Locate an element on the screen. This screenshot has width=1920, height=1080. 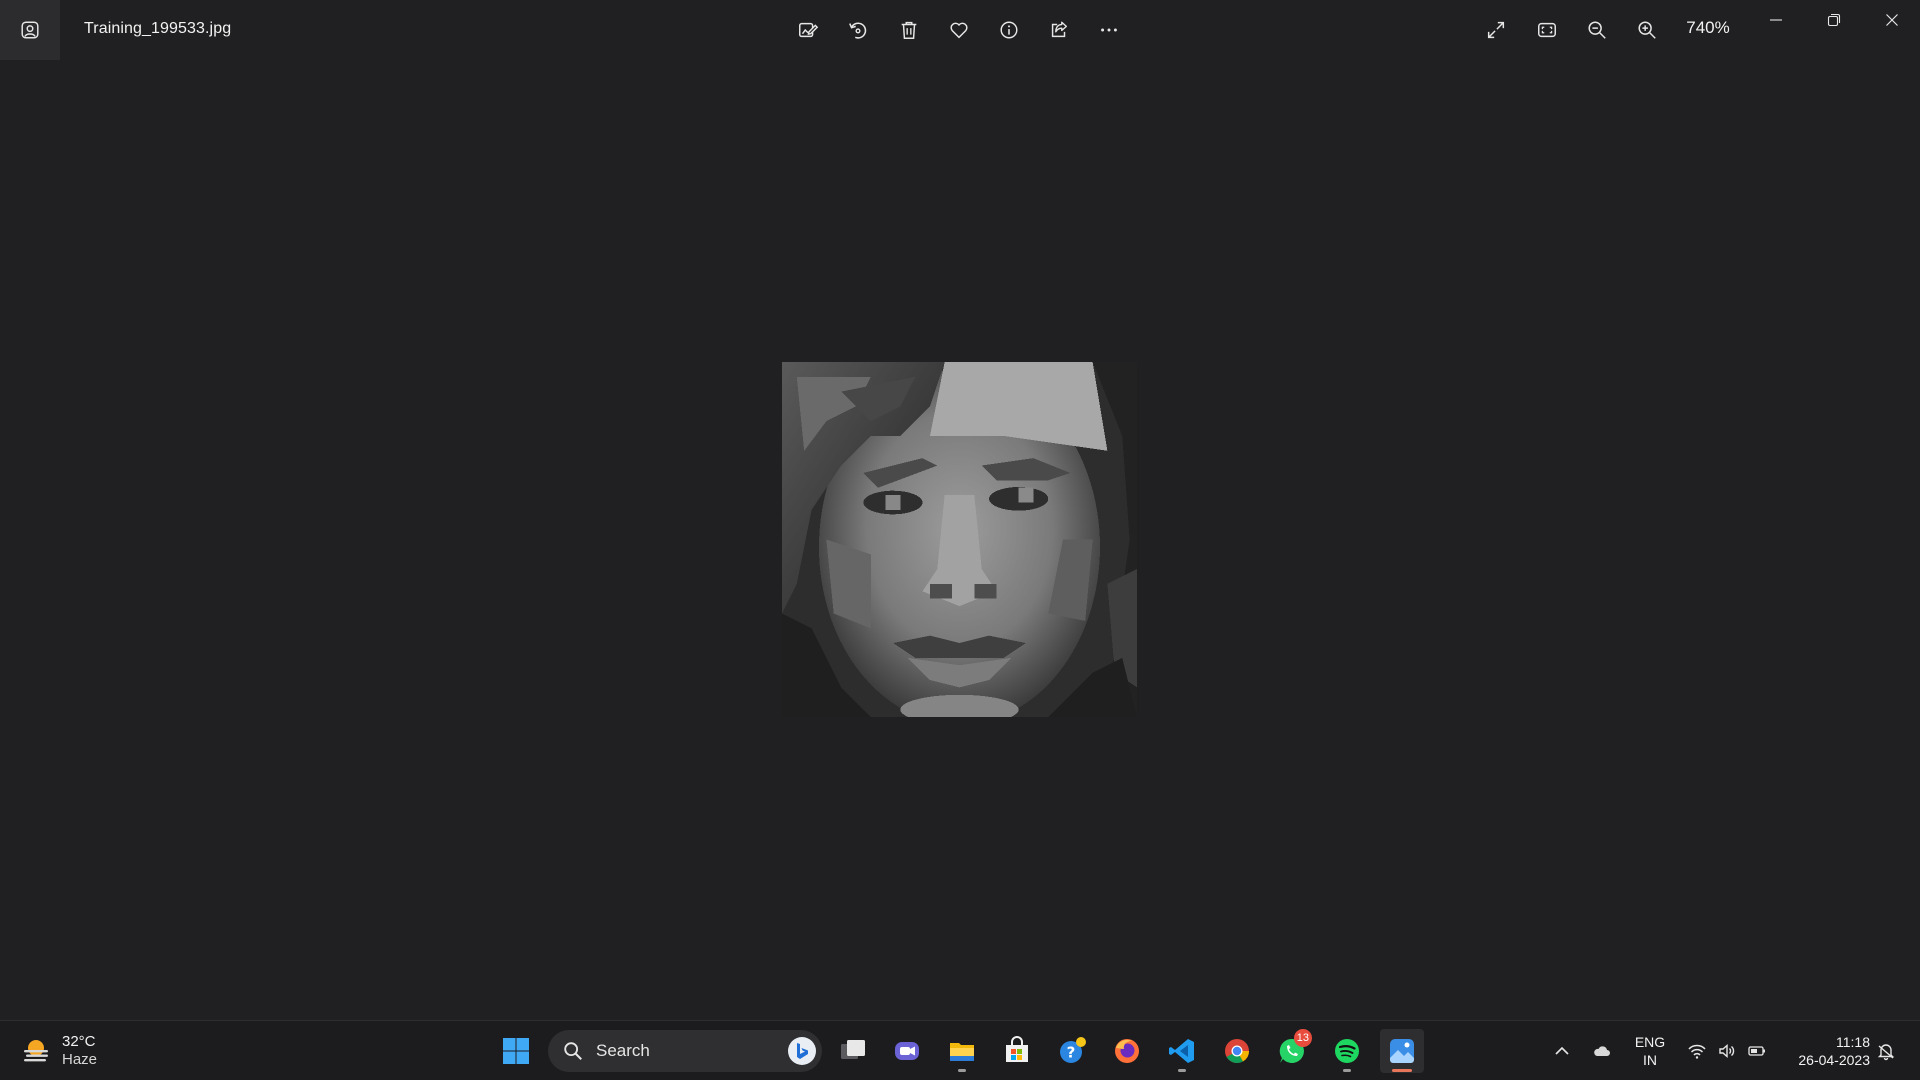
zoom-out-button is located at coordinates (1597, 30).